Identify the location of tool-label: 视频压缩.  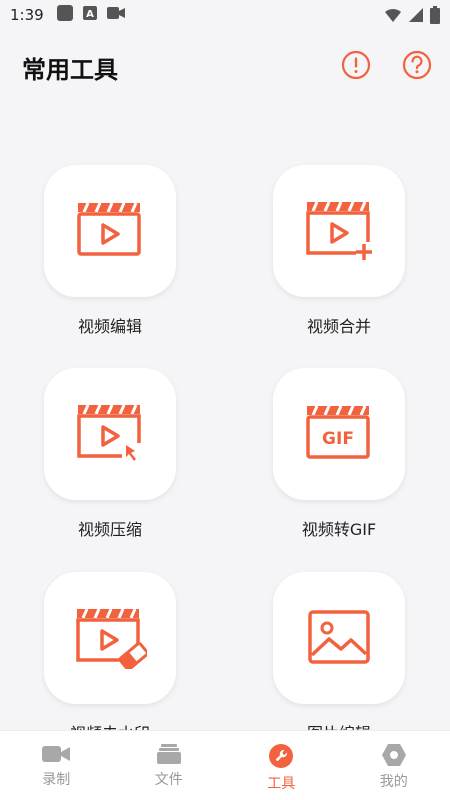
(109, 529).